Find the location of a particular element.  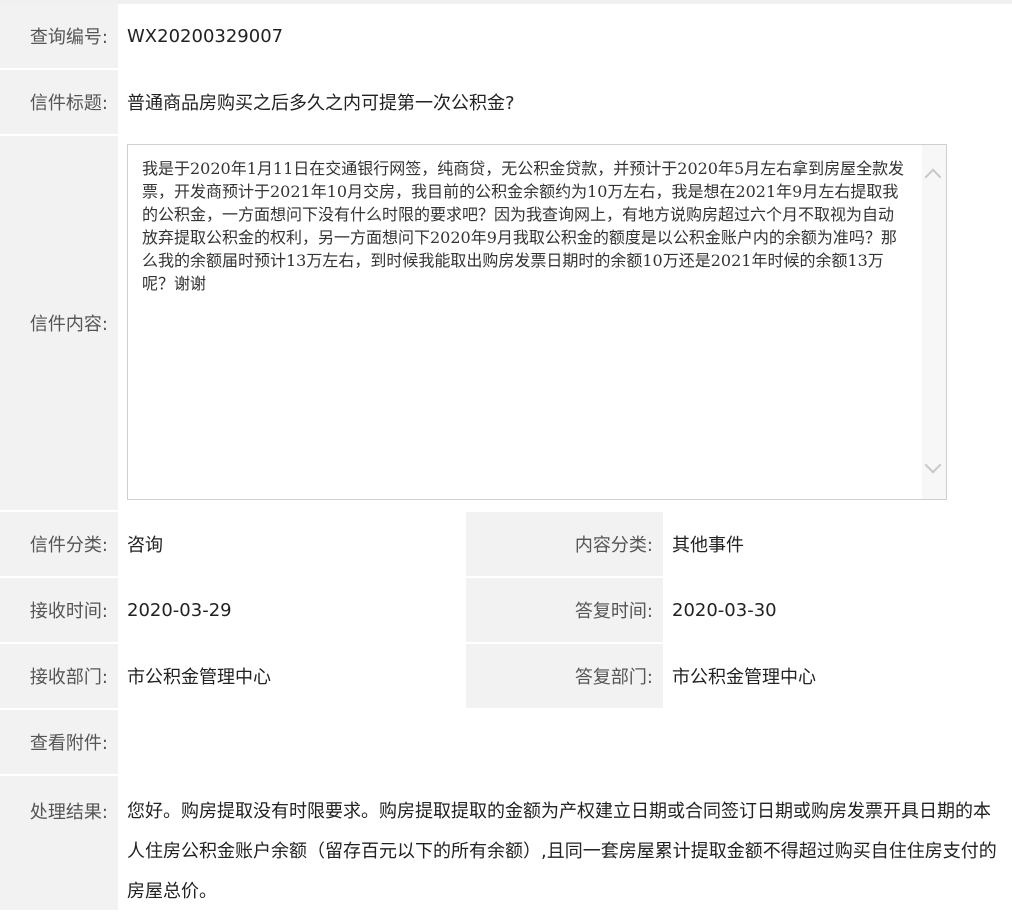

result-label: 处理结果: is located at coordinates (59, 843).